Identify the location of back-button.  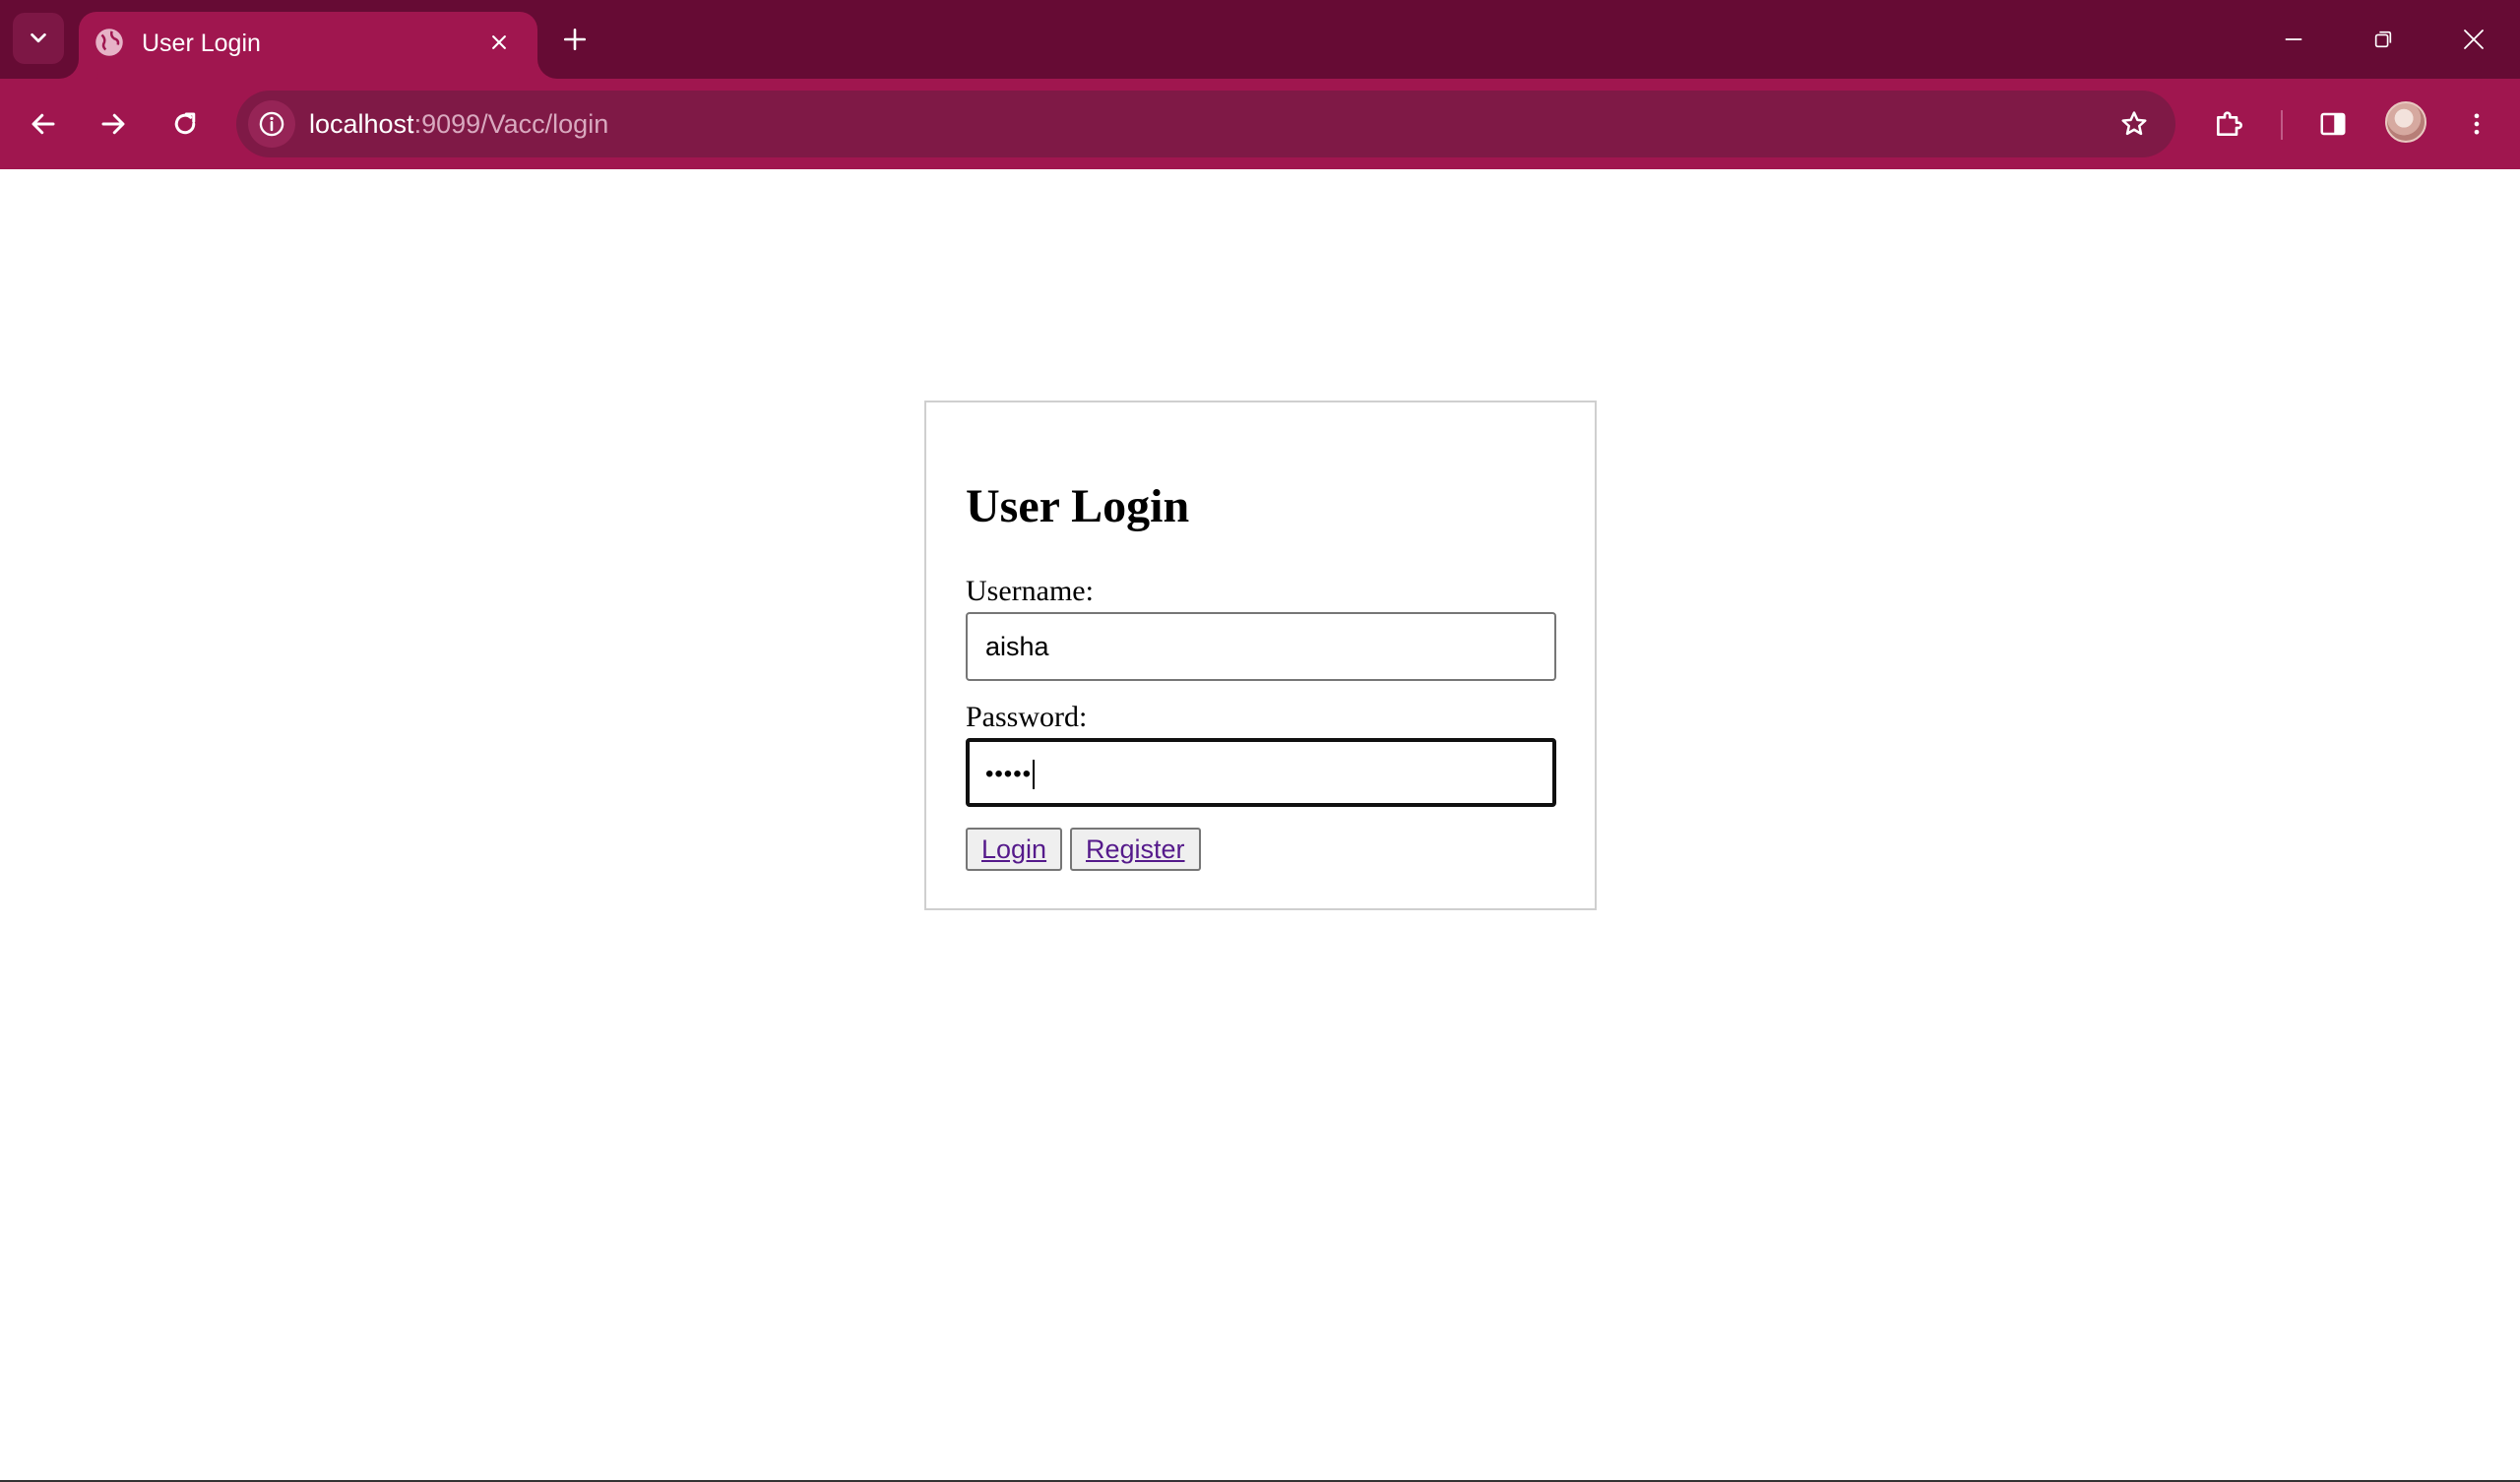
(43, 124).